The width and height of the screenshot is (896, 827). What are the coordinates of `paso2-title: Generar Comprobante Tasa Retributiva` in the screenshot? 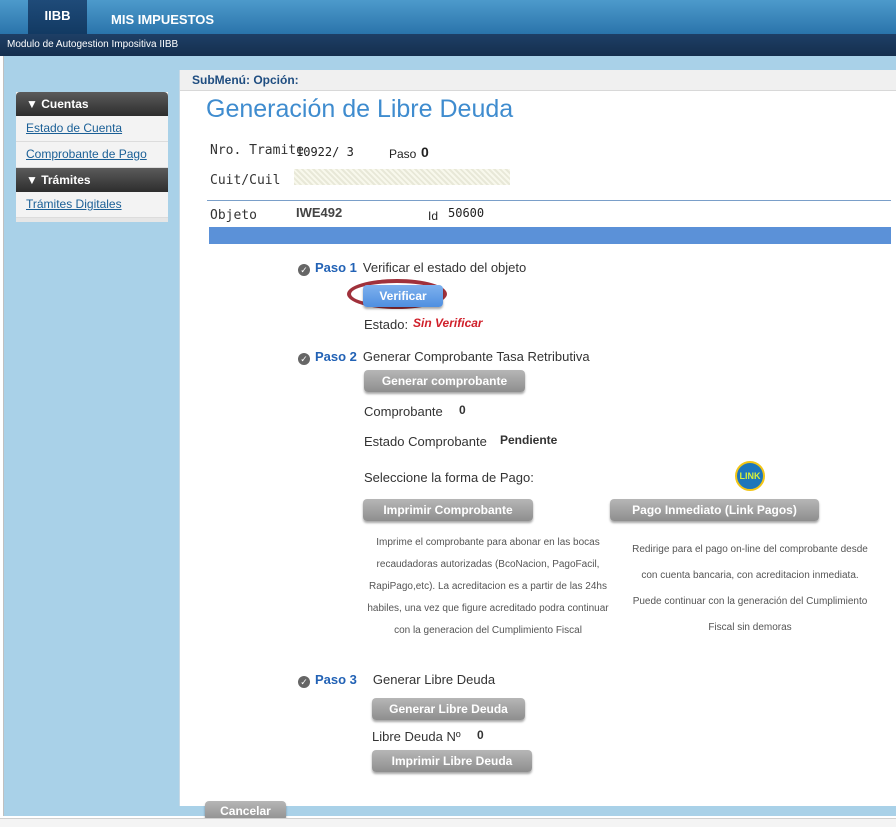 It's located at (476, 356).